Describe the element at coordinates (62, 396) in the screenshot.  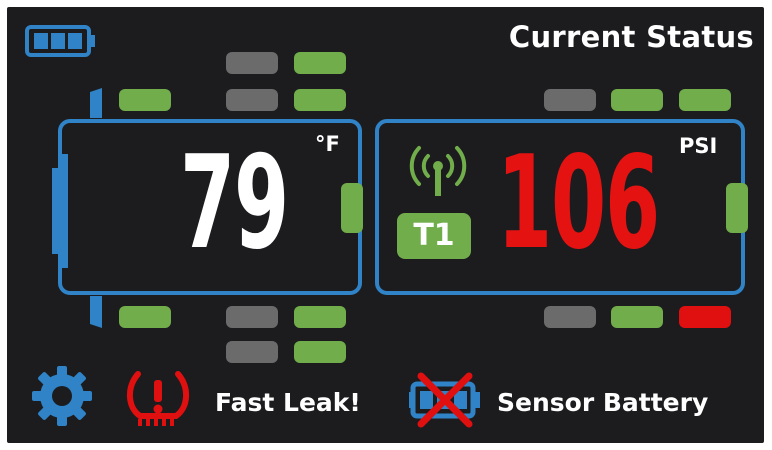
I see `gear-icon` at that location.